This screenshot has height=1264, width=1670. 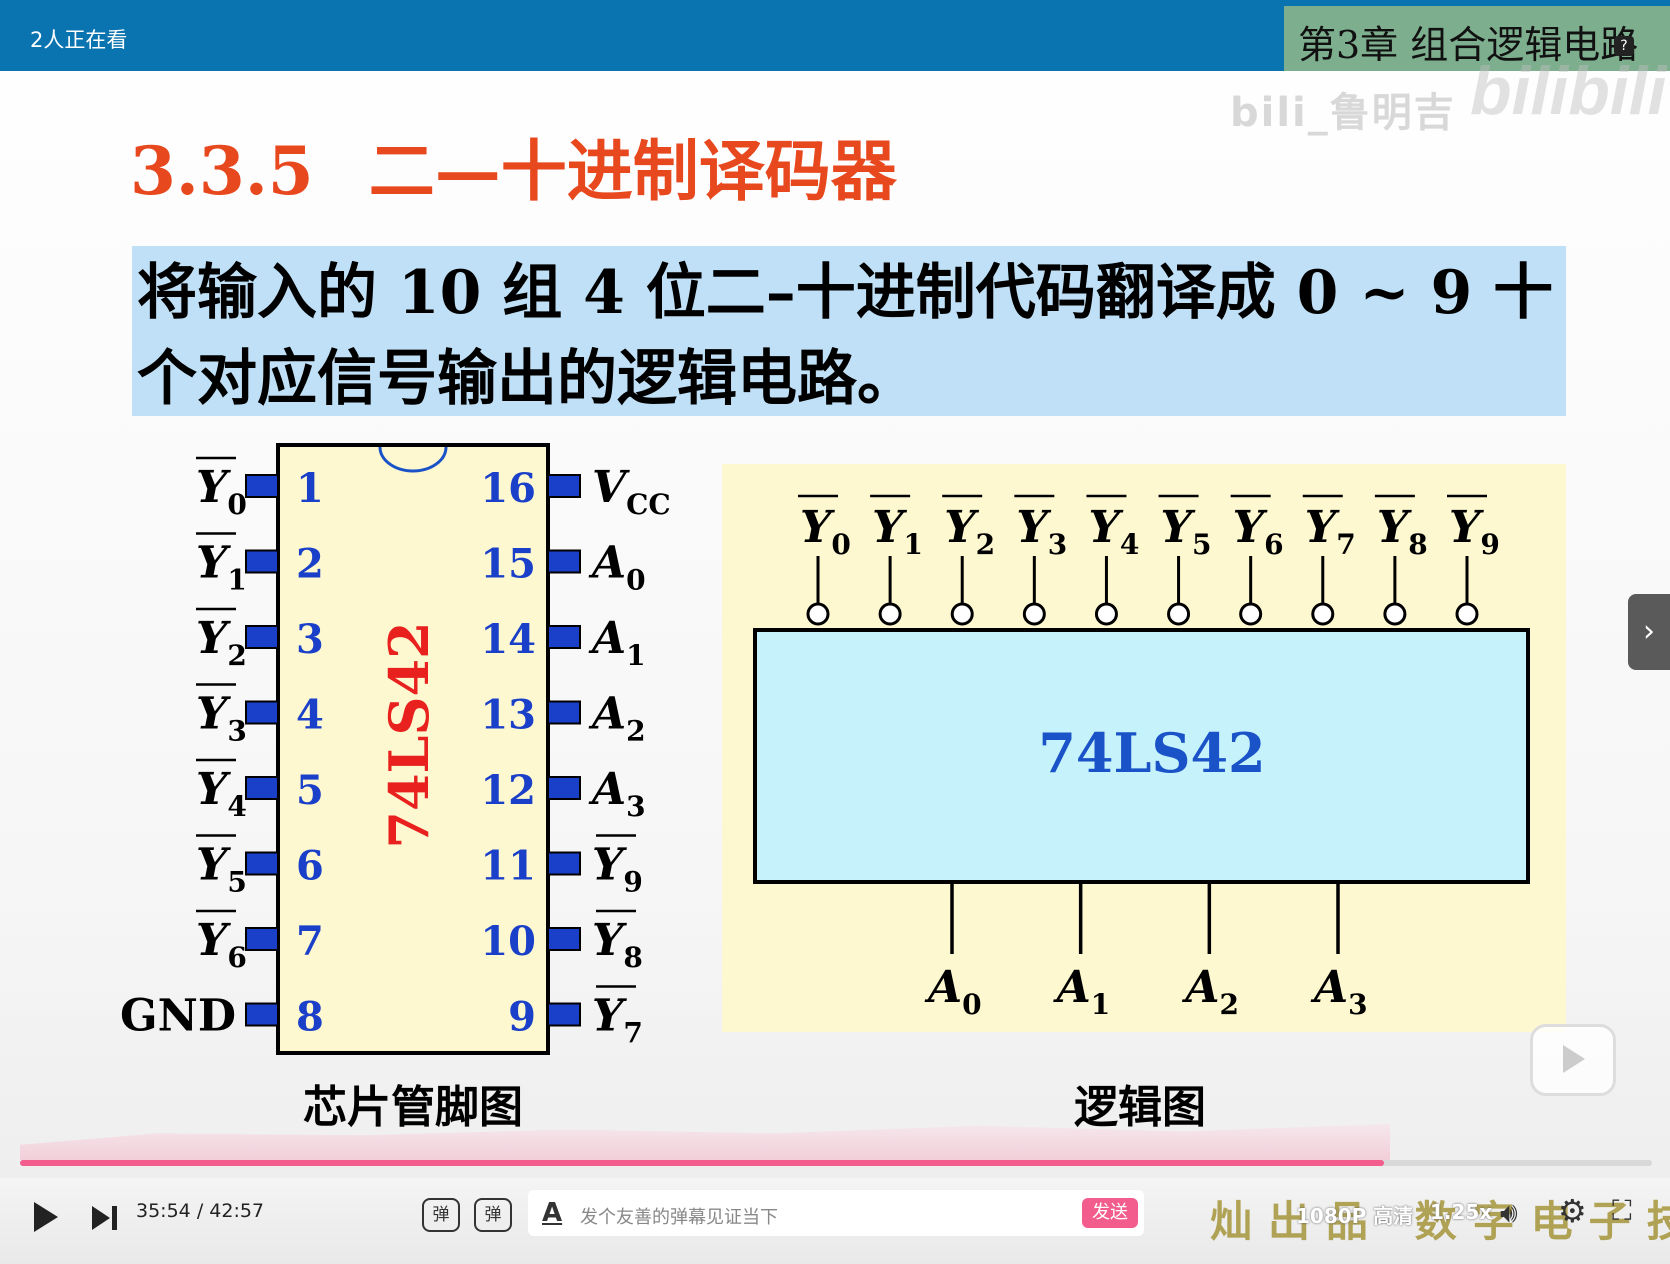 I want to click on pin-number: 9, so click(x=522, y=1017).